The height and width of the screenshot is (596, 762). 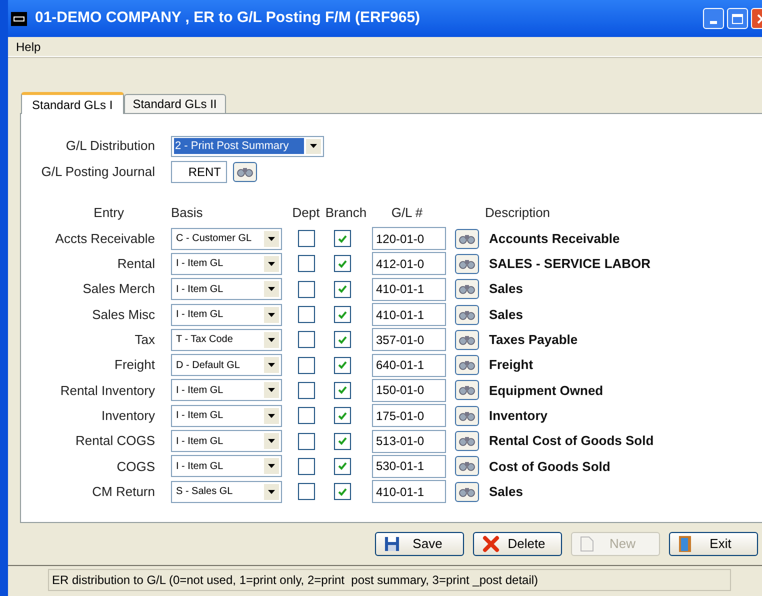 What do you see at coordinates (713, 18) in the screenshot?
I see `minimize-button` at bounding box center [713, 18].